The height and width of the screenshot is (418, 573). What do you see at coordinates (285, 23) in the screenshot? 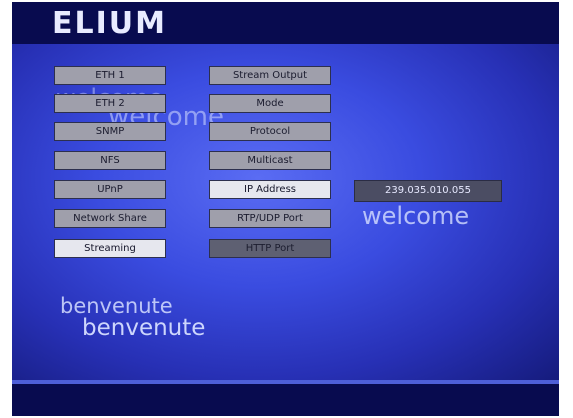
I see `header-bar: ELIUM` at bounding box center [285, 23].